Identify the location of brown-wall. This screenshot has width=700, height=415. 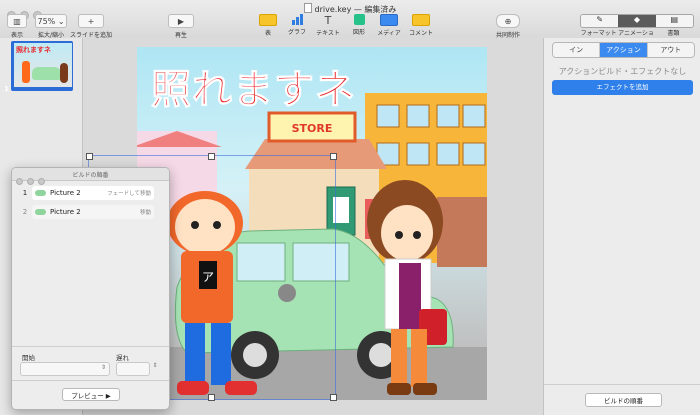
(462, 232).